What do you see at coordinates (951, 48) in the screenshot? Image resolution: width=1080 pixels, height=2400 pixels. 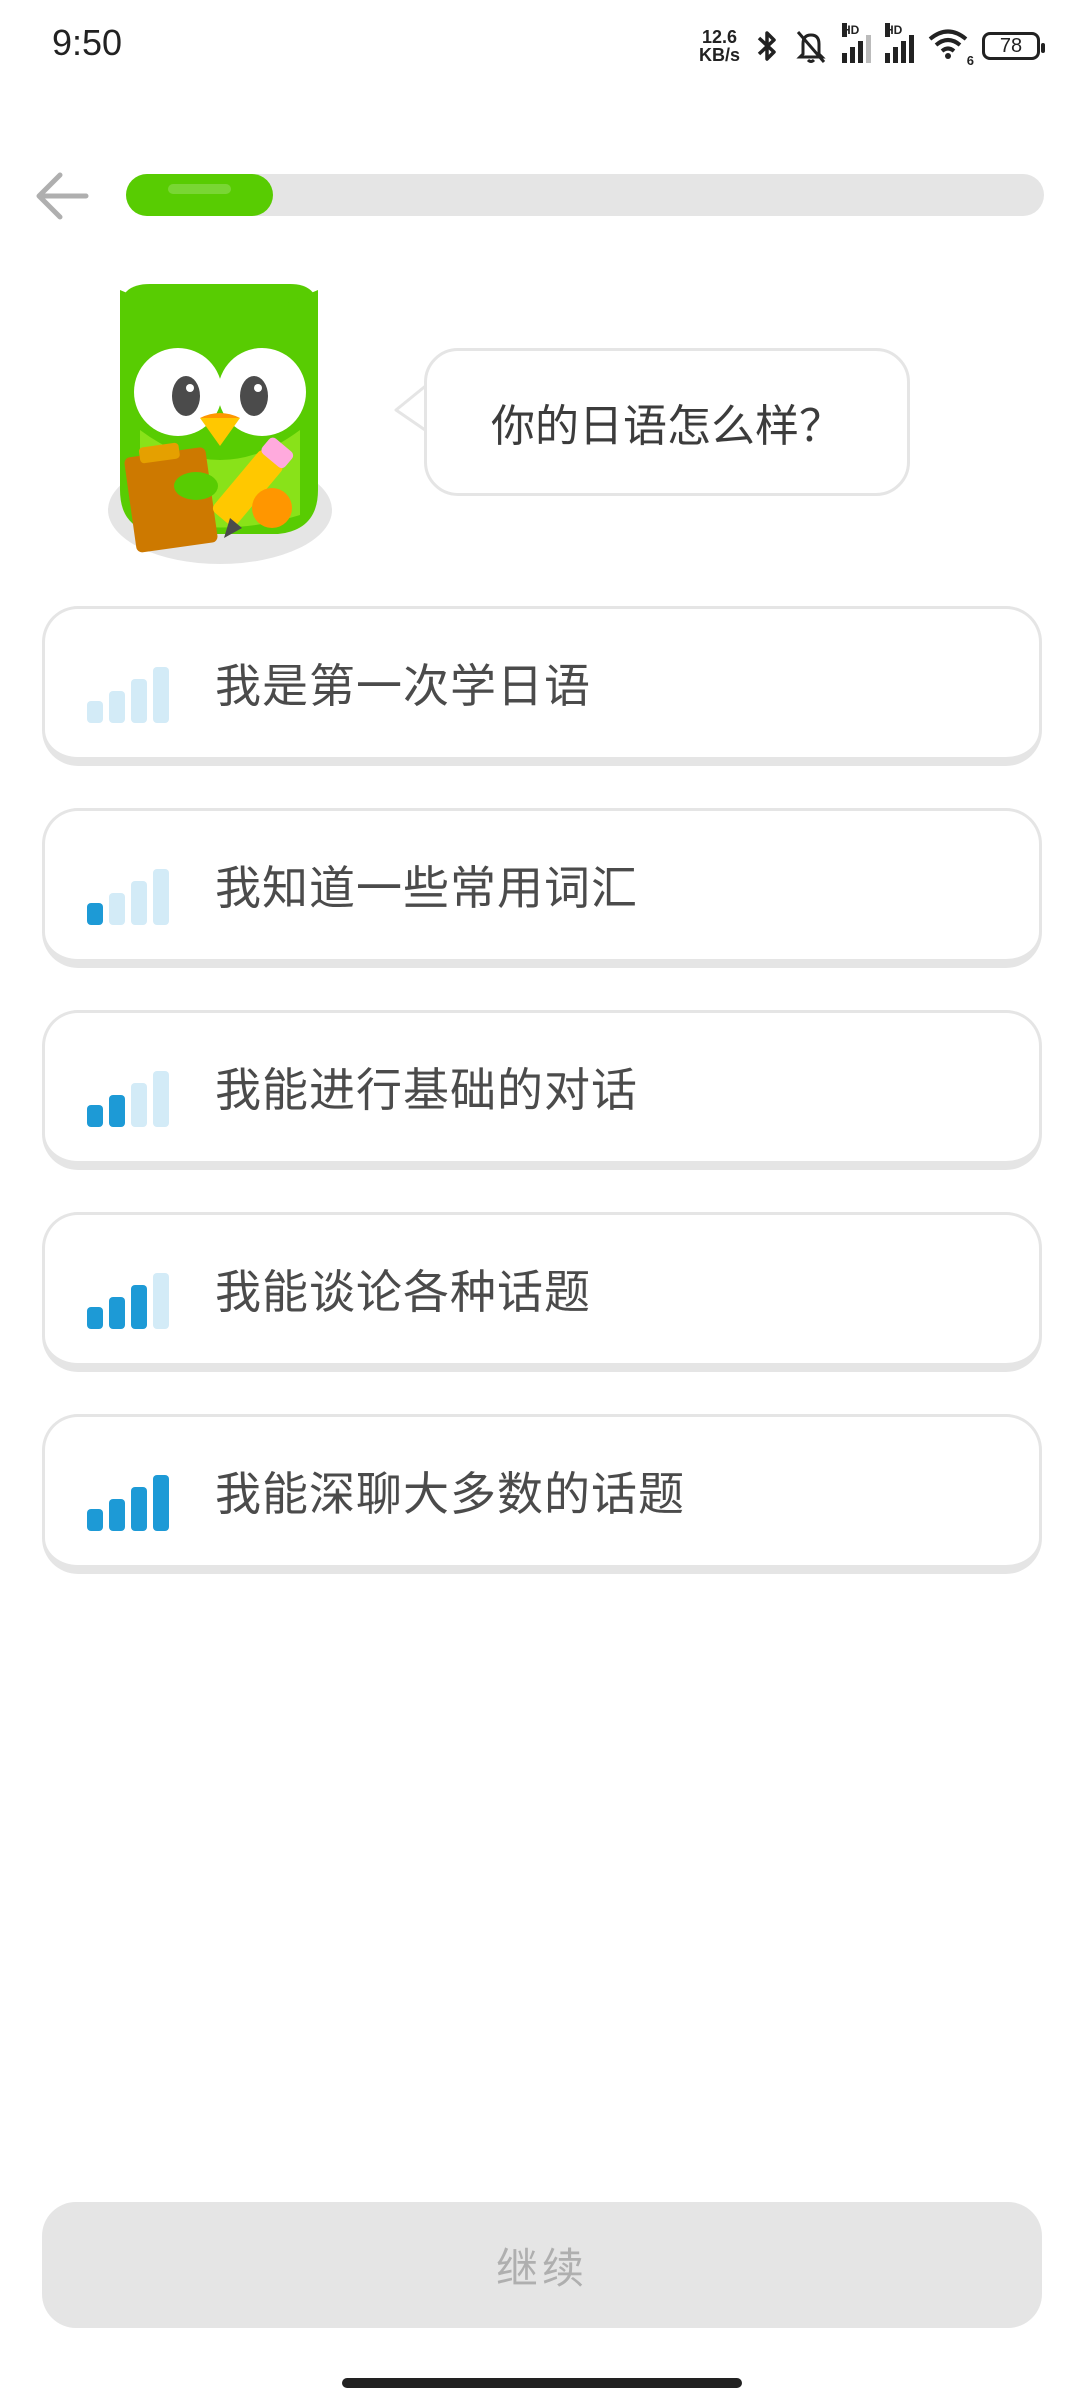 I see `wifi-icon: 6` at bounding box center [951, 48].